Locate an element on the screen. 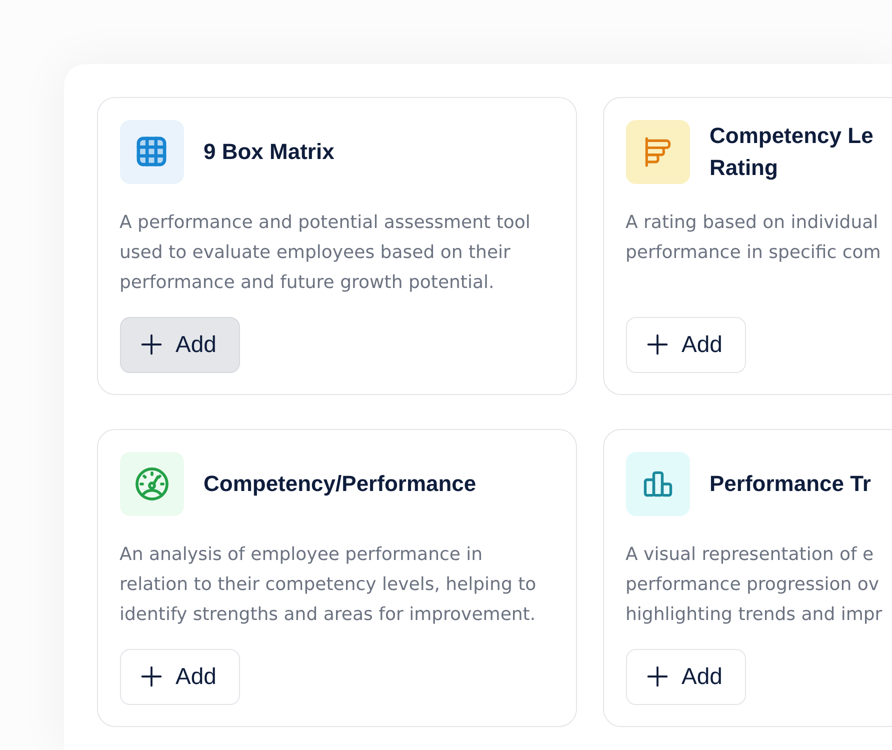 The image size is (892, 750). card-description: A rating based on individual performance in specific com is located at coordinates (754, 237).